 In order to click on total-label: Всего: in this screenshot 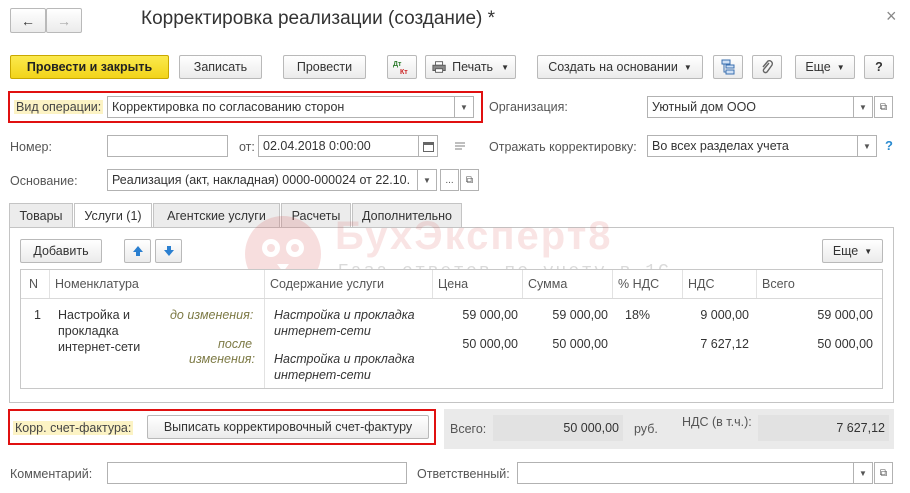, I will do `click(468, 429)`.